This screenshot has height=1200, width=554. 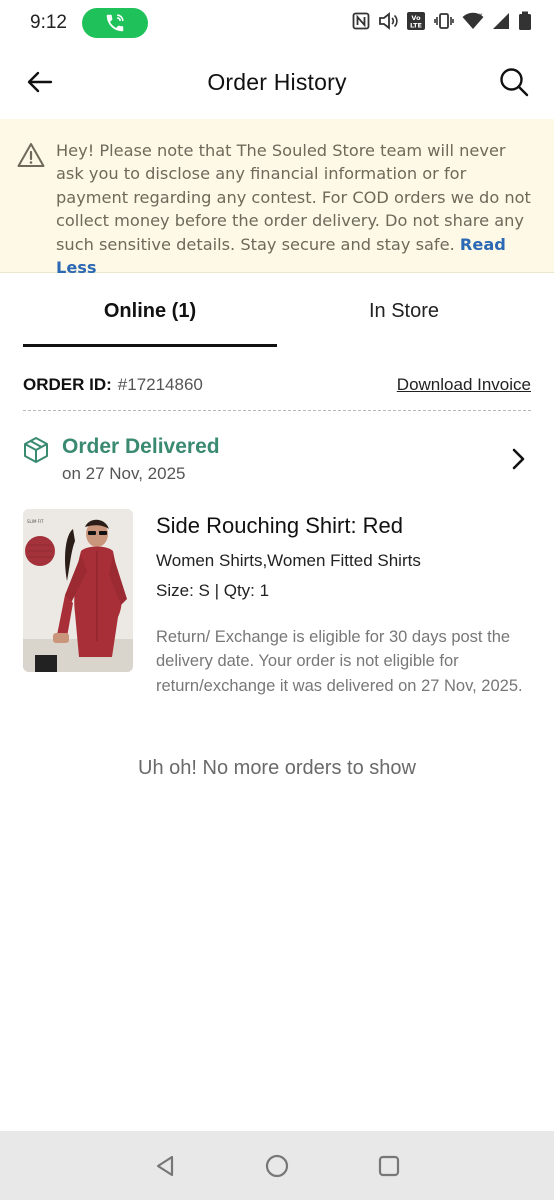 What do you see at coordinates (404, 311) in the screenshot?
I see `tab-in-store: In Store` at bounding box center [404, 311].